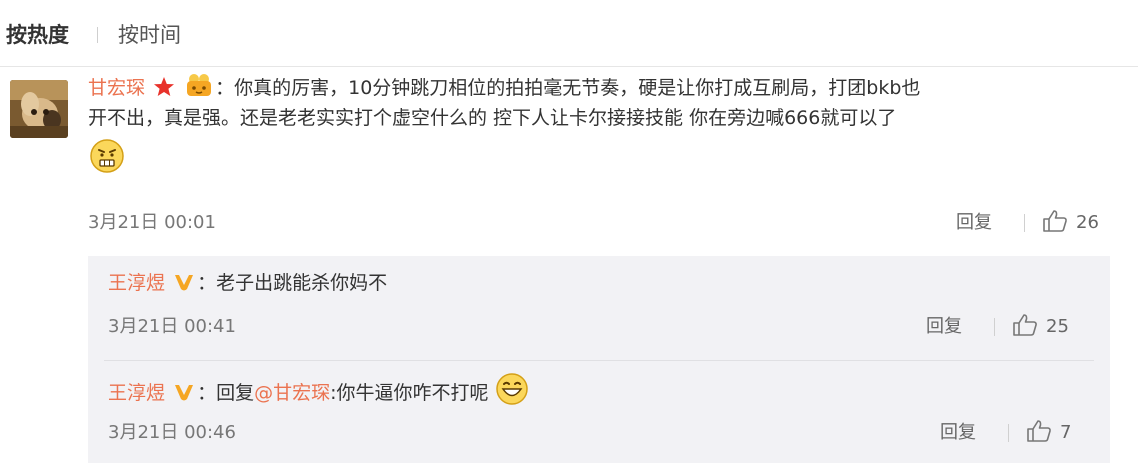  What do you see at coordinates (1066, 432) in the screenshot?
I see `reply-like-count: 7` at bounding box center [1066, 432].